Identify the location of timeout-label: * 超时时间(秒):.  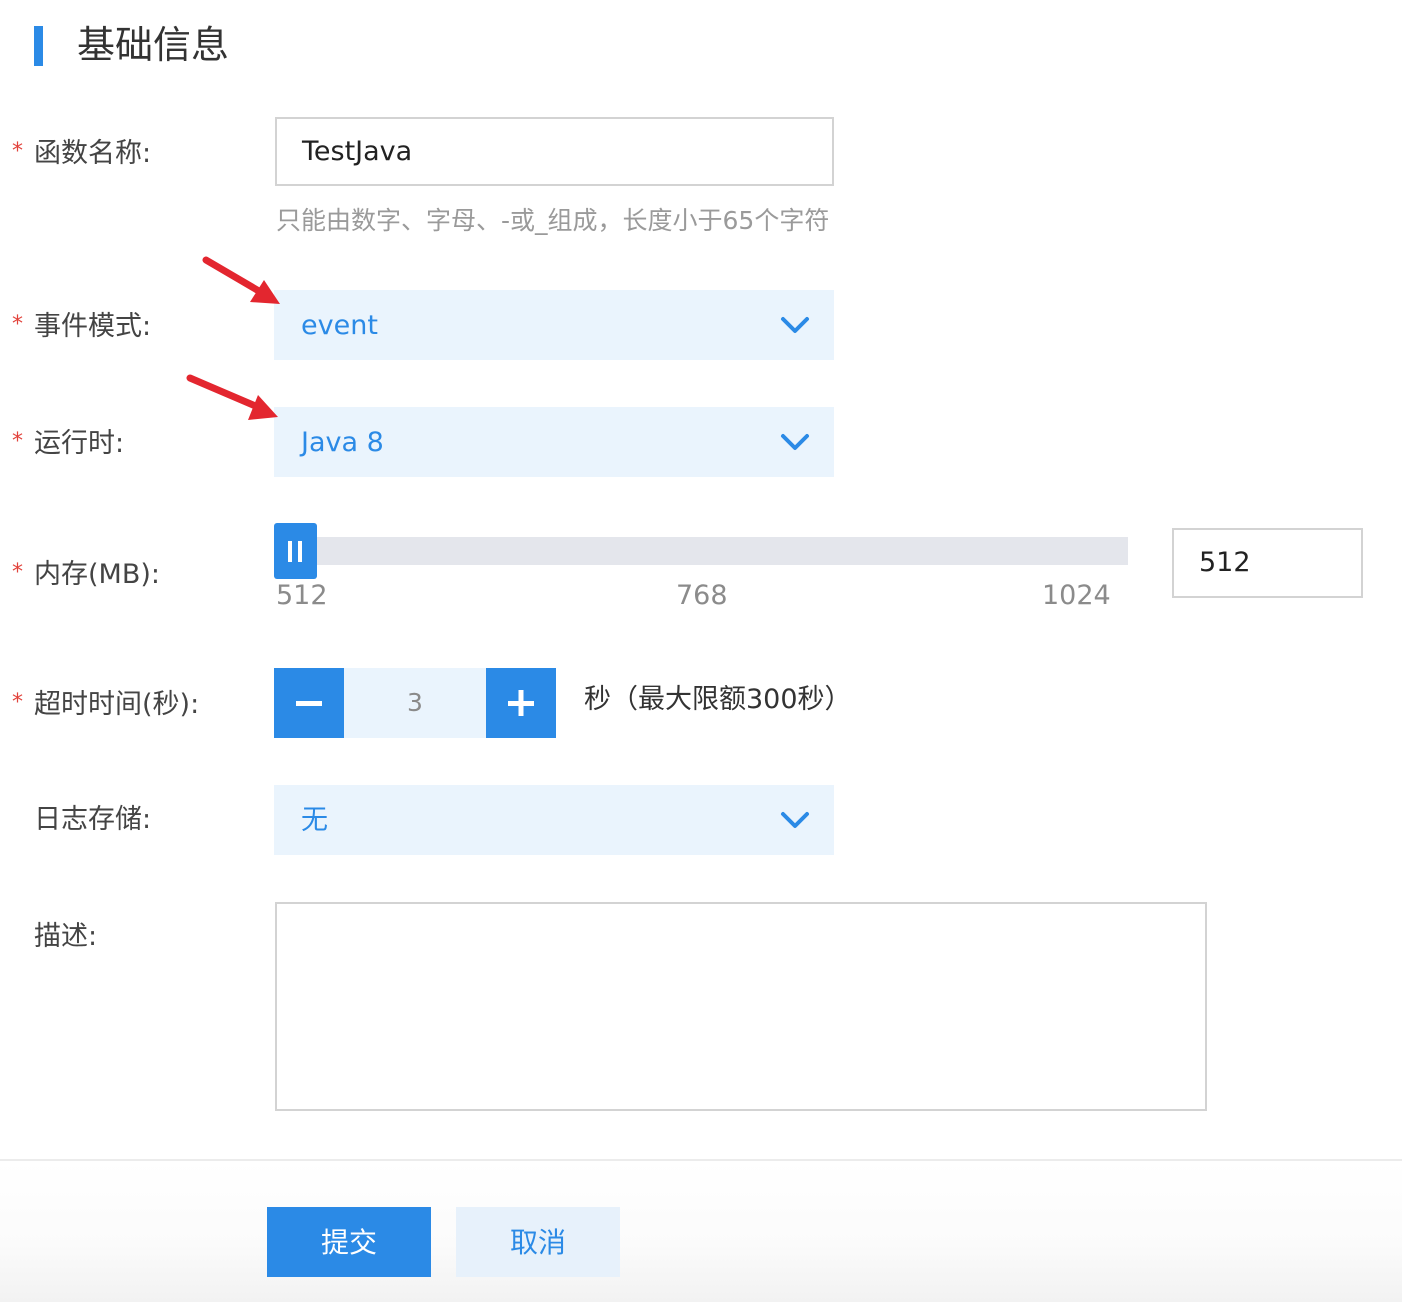
(105, 704).